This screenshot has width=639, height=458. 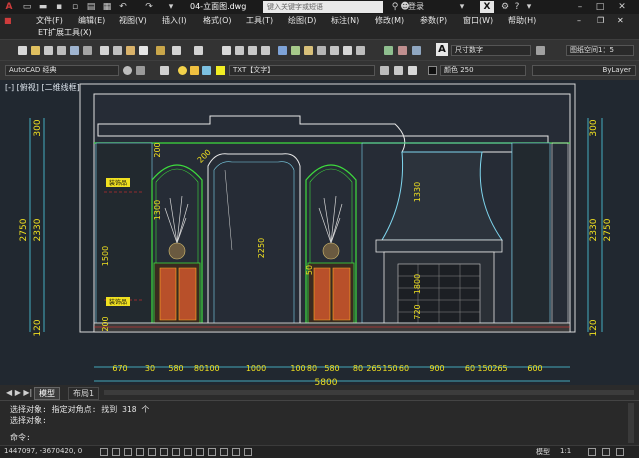 What do you see at coordinates (631, 423) in the screenshot?
I see `command-scrollbar` at bounding box center [631, 423].